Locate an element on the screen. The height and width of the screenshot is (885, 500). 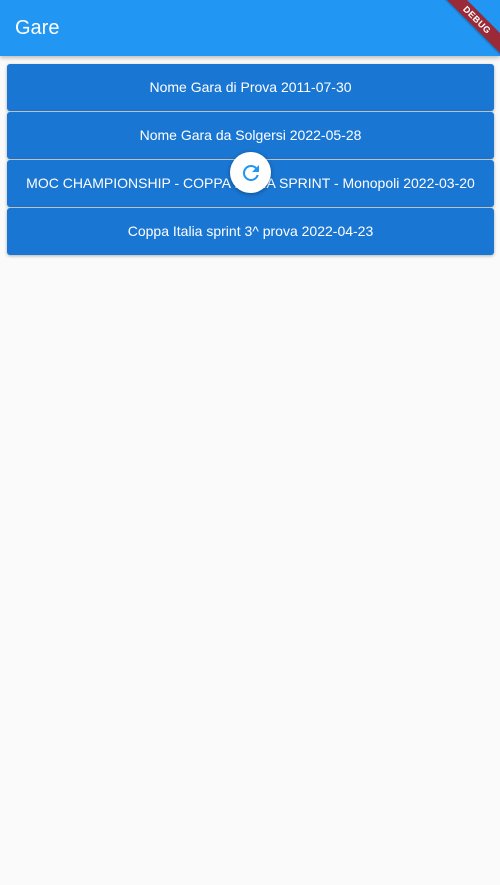
page-title: Gare is located at coordinates (37, 28).